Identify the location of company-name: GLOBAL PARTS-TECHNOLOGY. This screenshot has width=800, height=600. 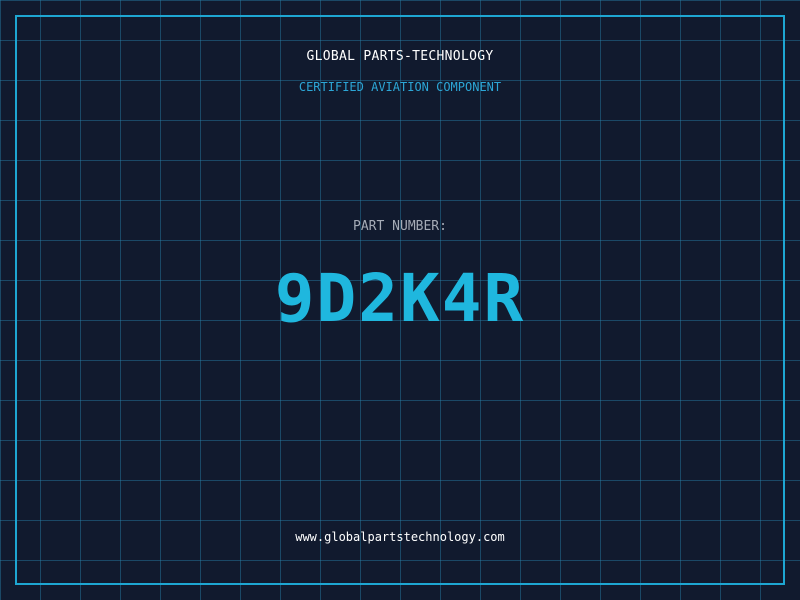
(400, 56).